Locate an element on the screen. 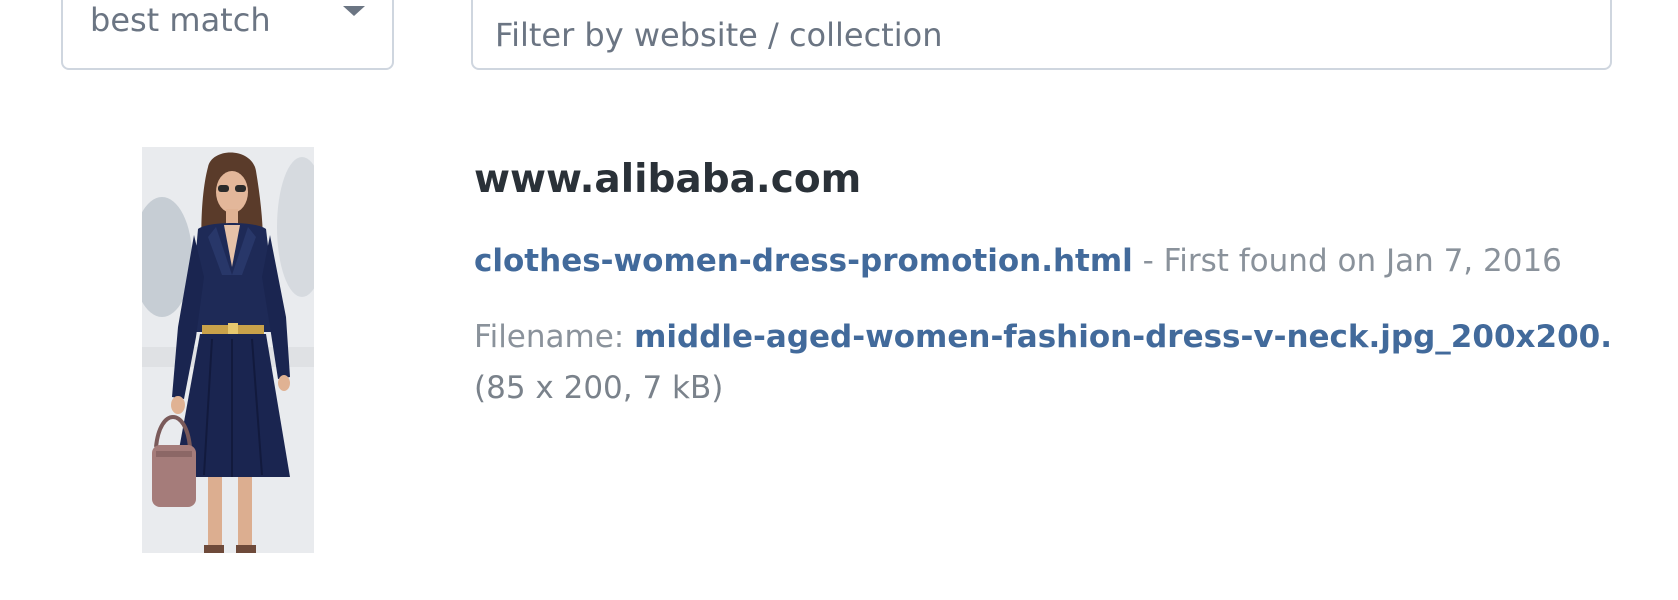 This screenshot has height=600, width=1678. sort-select: best match is located at coordinates (227, 35).